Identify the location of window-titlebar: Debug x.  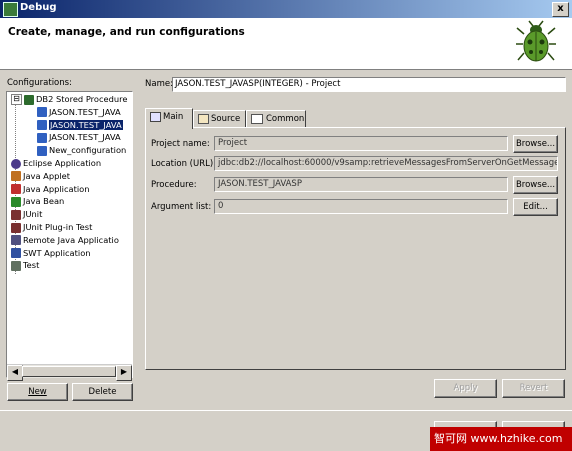
(286, 9).